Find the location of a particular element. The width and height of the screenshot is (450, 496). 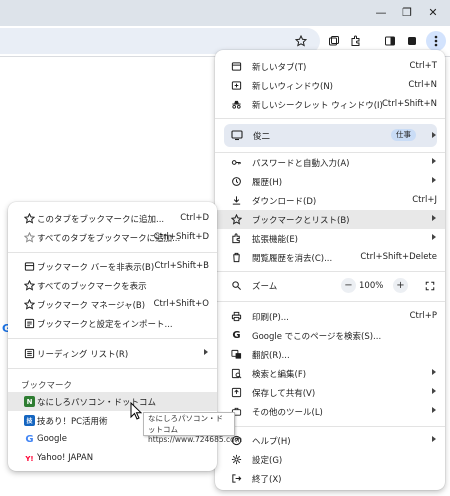

shortcut-label: Ctrl+N is located at coordinates (422, 85).